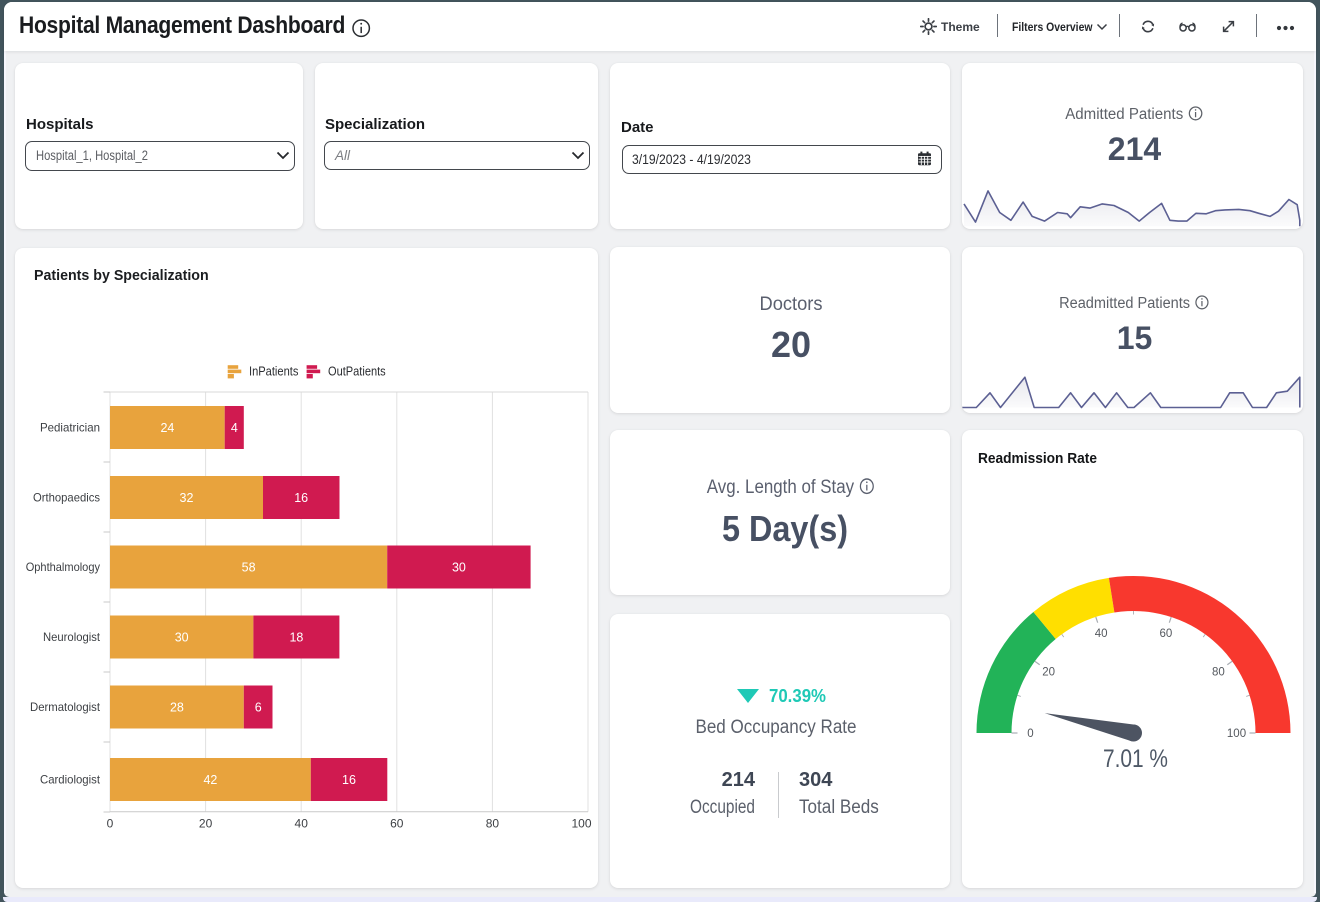 The image size is (1320, 902). I want to click on svg-text: Neurologist, so click(72, 637).